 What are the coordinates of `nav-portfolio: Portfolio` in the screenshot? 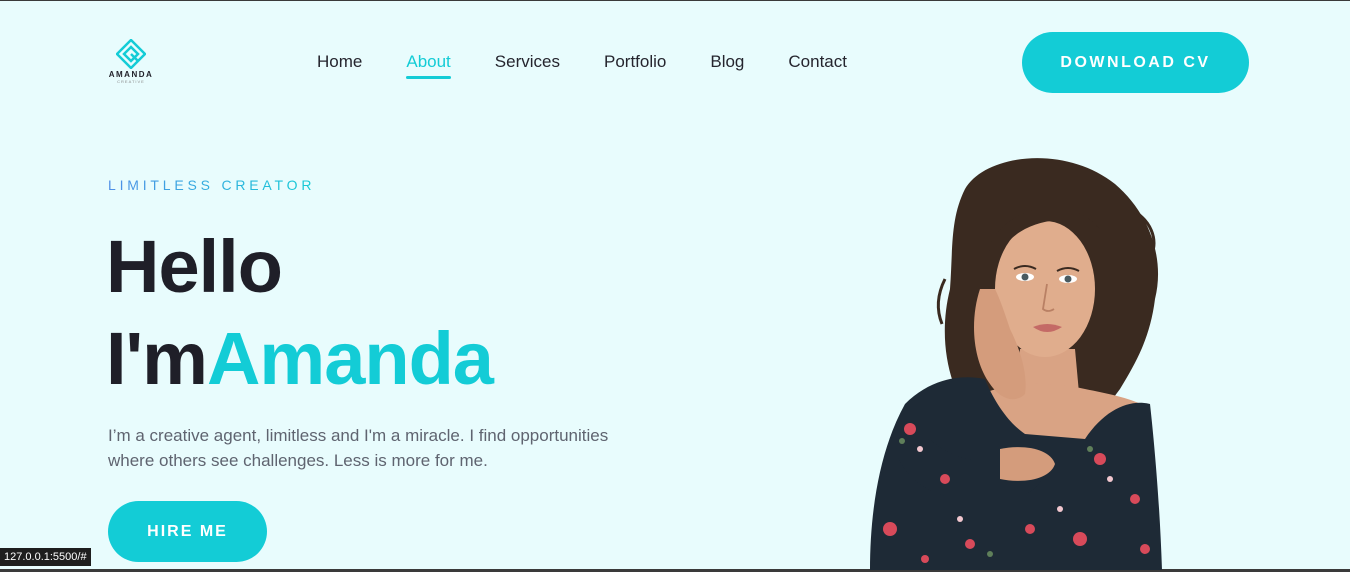 It's located at (635, 65).